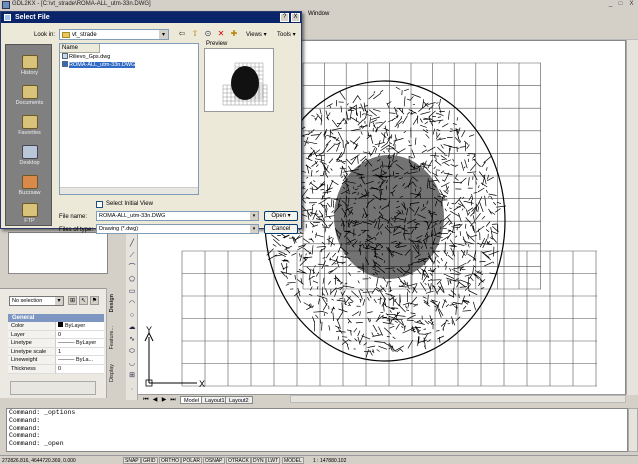  Describe the element at coordinates (119, 229) in the screenshot. I see `files-of-type-value: Drawing (*.dwg)` at that location.